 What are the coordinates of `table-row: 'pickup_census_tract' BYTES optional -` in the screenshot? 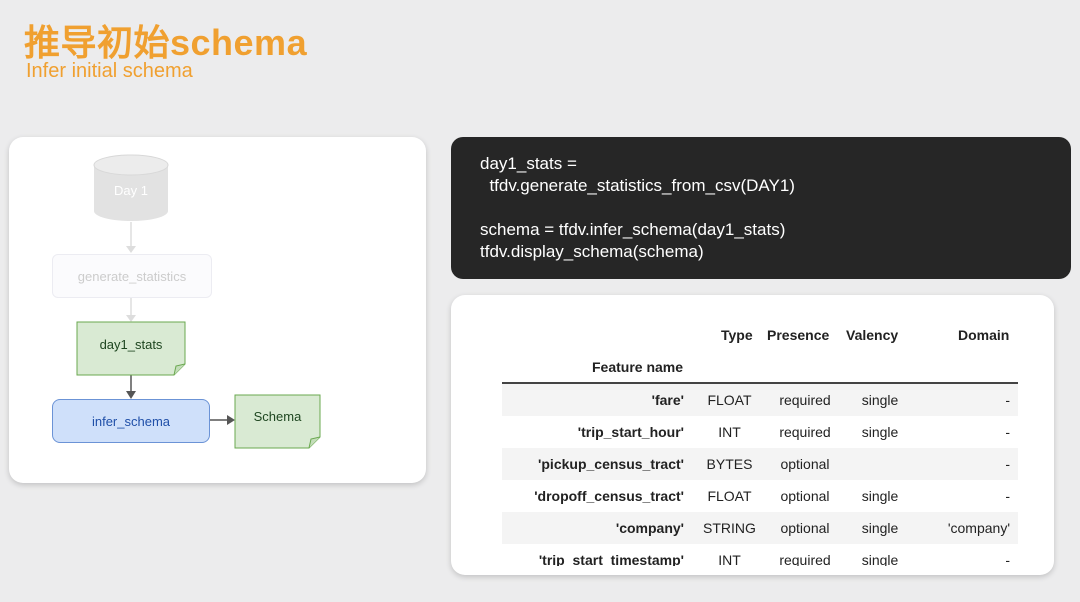 It's located at (760, 464).